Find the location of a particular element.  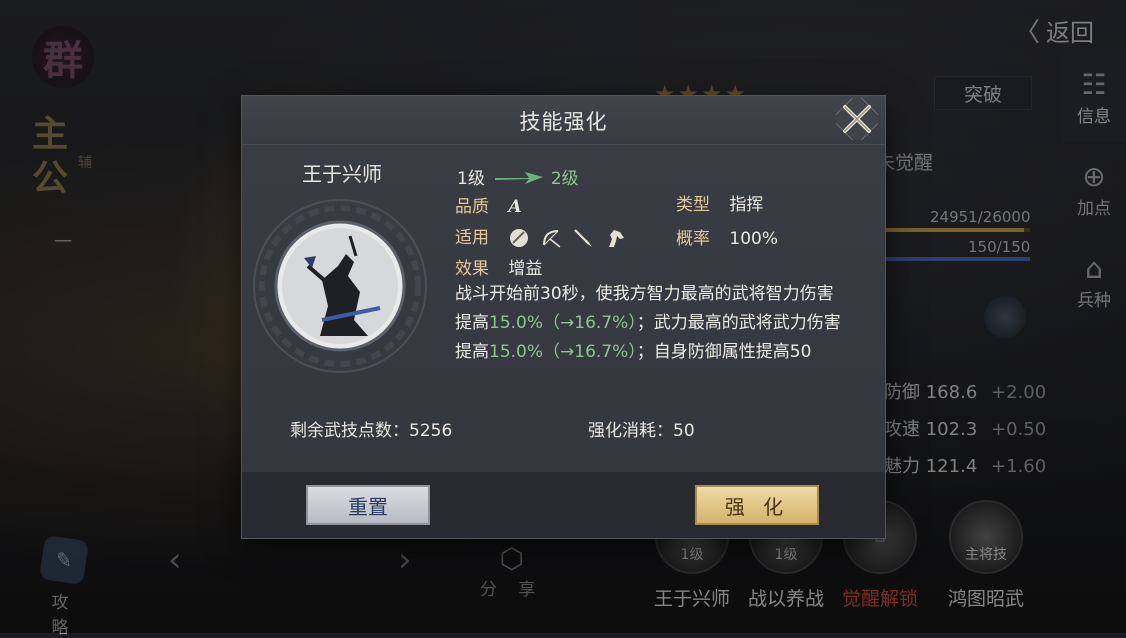

level-change: 1级 2级 is located at coordinates (518, 176).